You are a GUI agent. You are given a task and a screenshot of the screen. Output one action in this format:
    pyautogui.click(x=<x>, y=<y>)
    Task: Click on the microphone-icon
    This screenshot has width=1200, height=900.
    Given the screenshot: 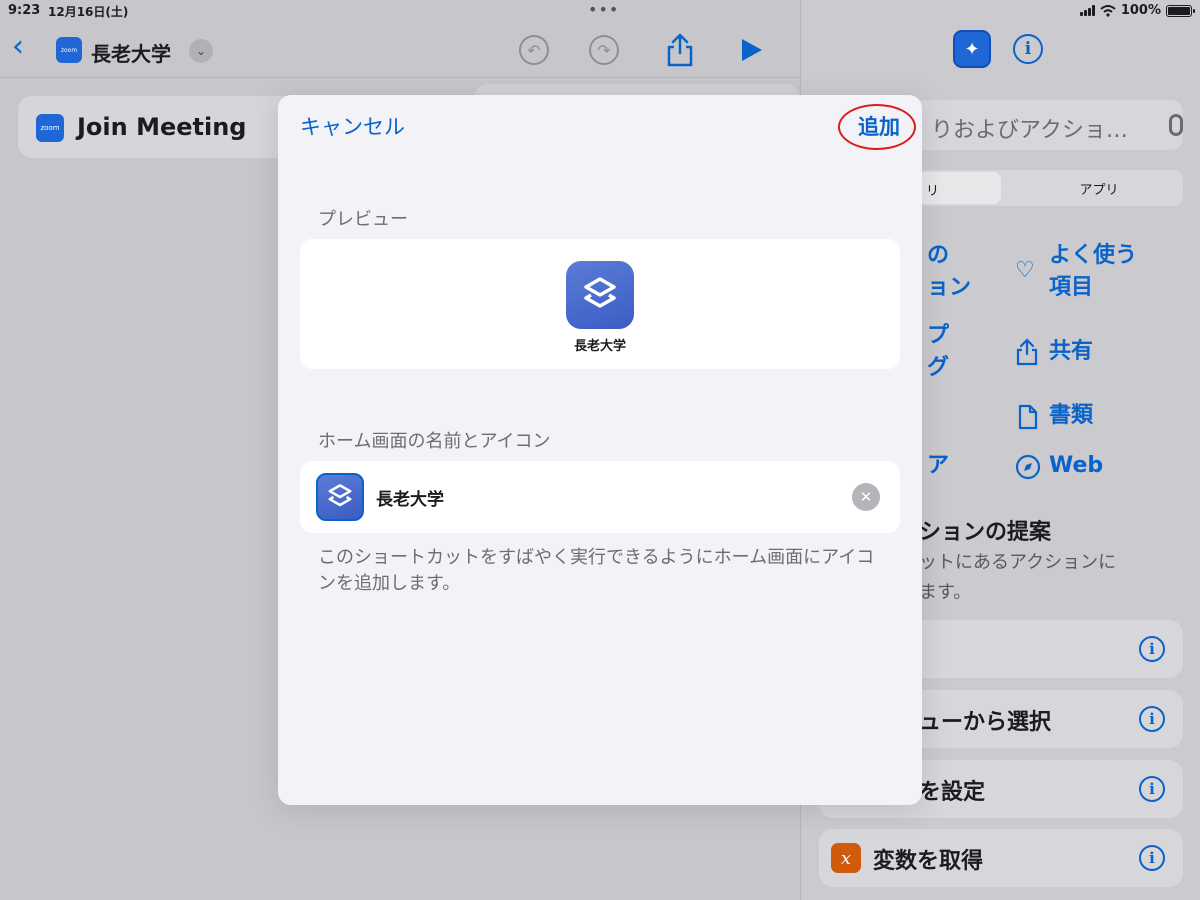 What is the action you would take?
    pyautogui.click(x=1176, y=125)
    